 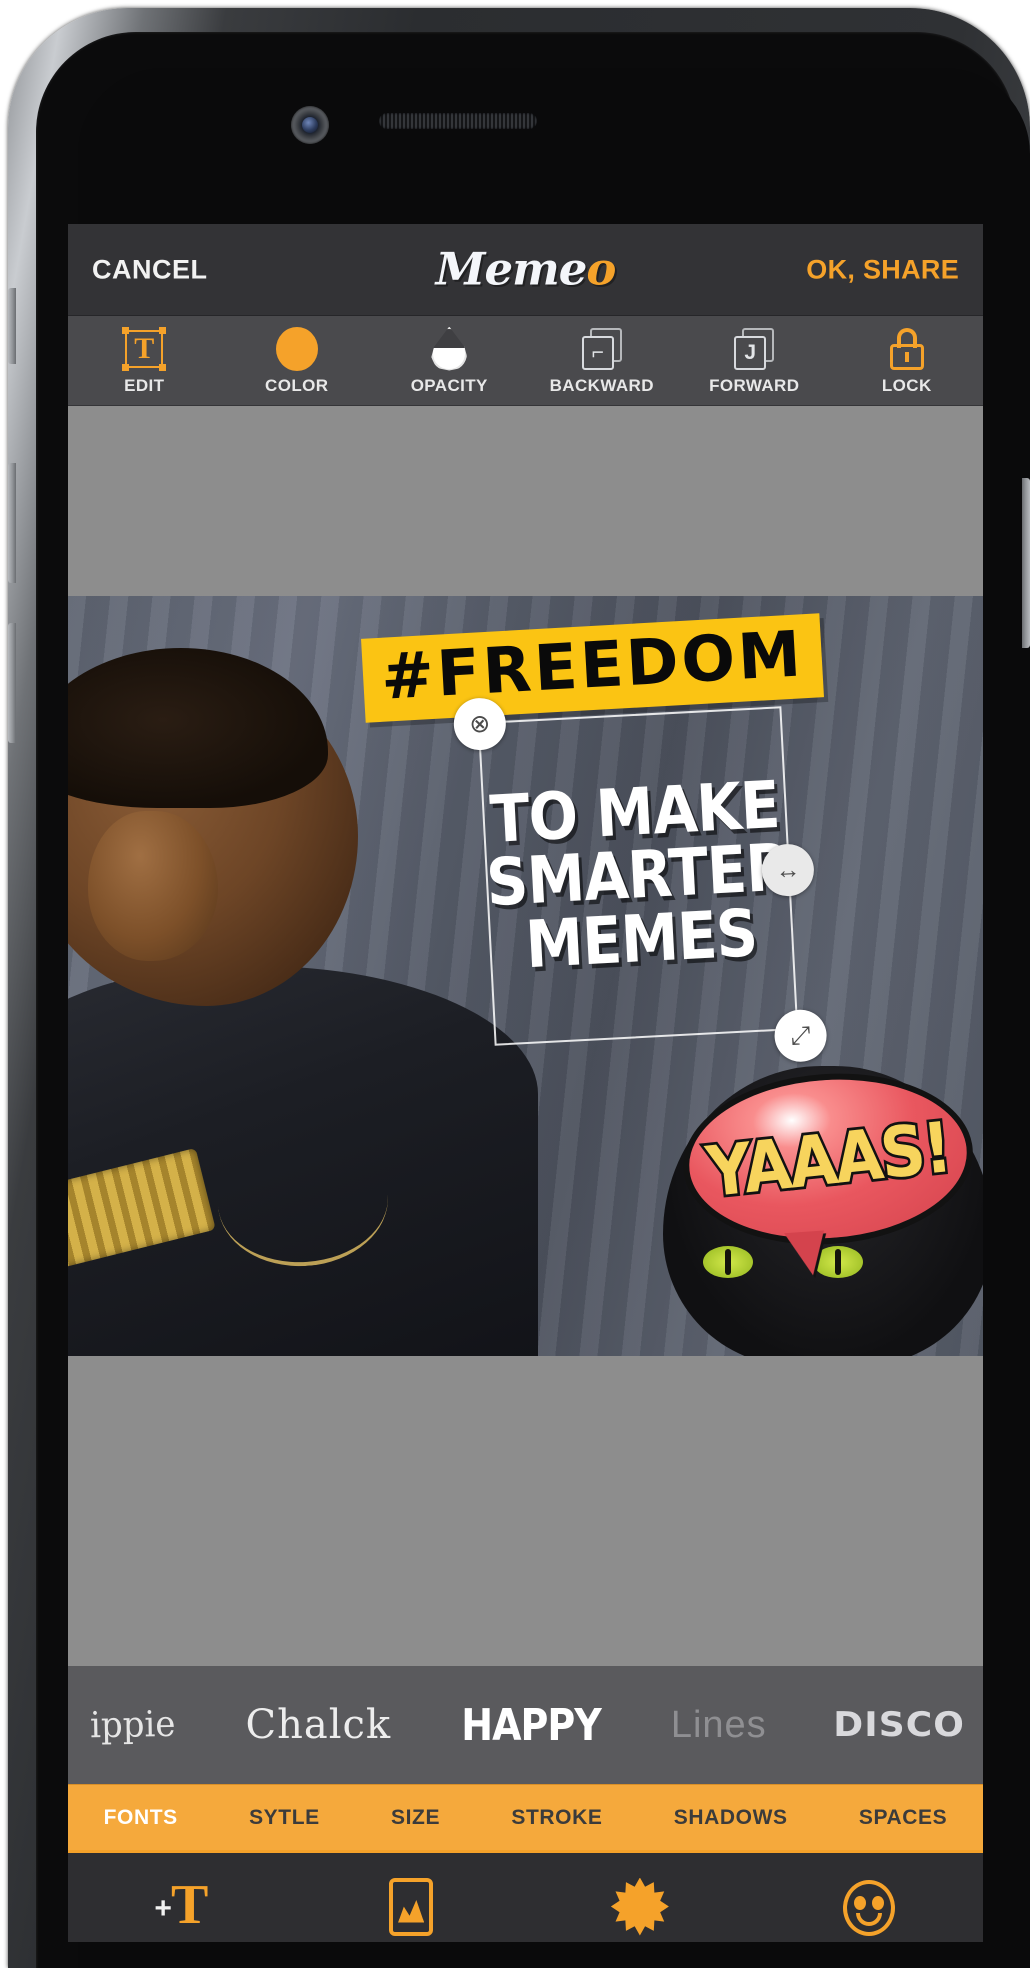 I want to click on app-logo-accent: o, so click(x=601, y=268).